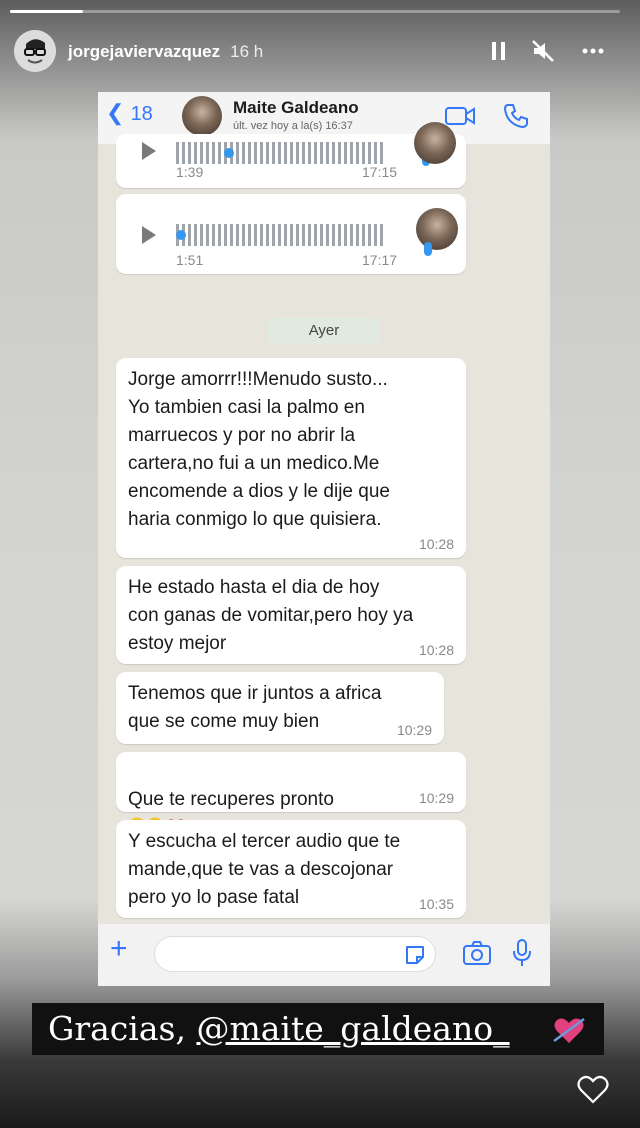 This screenshot has width=640, height=1128. Describe the element at coordinates (141, 114) in the screenshot. I see `back-count: 18` at that location.